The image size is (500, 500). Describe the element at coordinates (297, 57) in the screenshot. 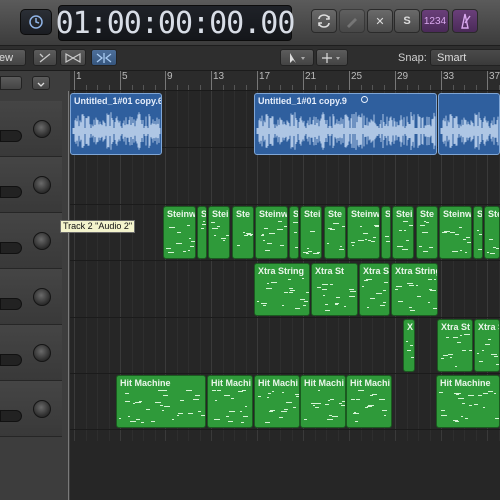

I see `pointer-tool-menu` at that location.